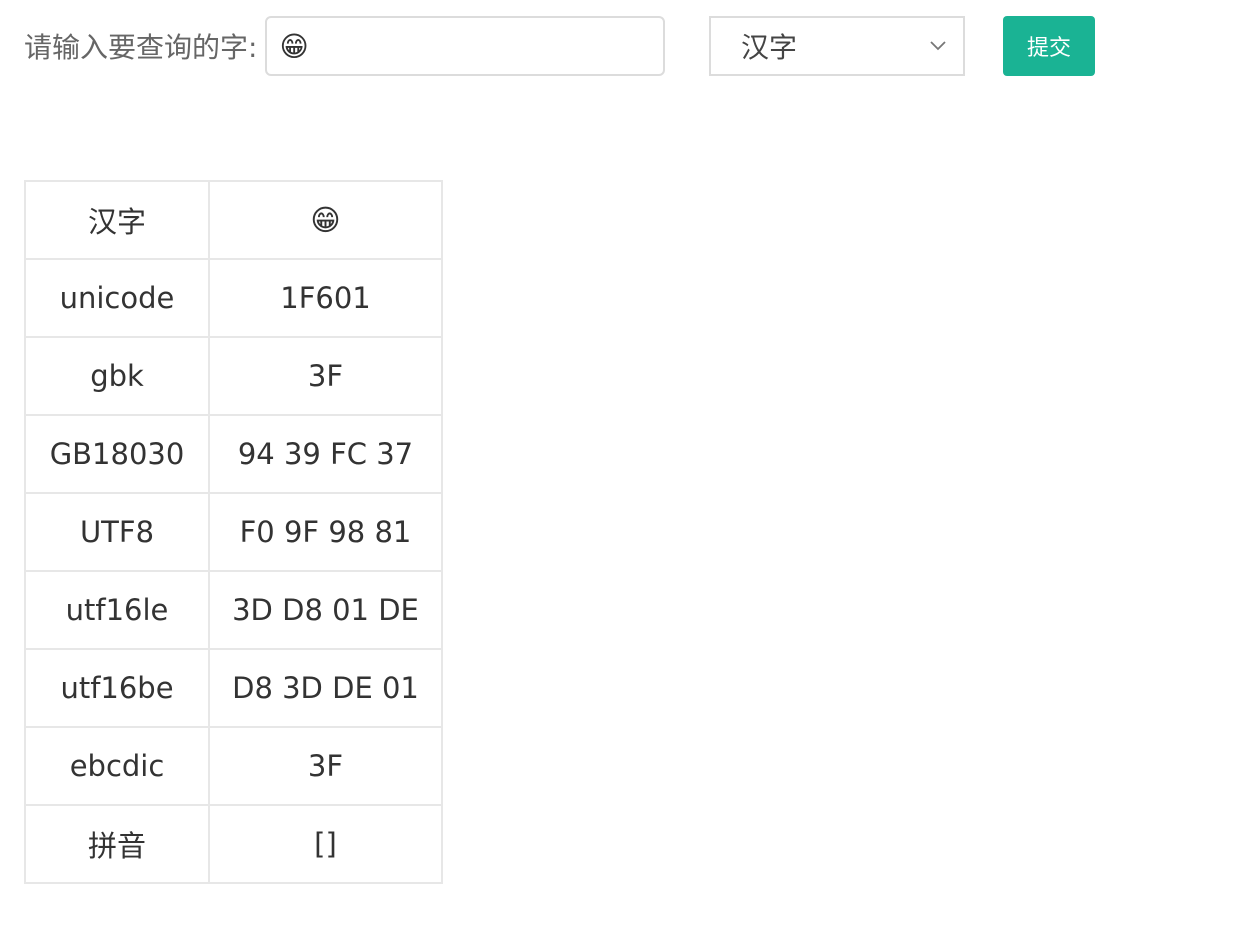 The image size is (1244, 934). Describe the element at coordinates (117, 610) in the screenshot. I see `row-key: utf16le` at that location.